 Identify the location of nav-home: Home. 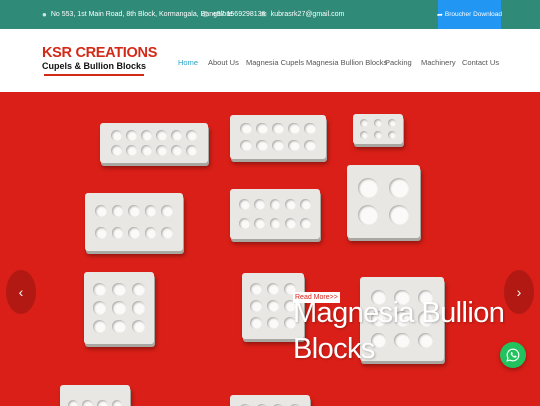
(188, 62).